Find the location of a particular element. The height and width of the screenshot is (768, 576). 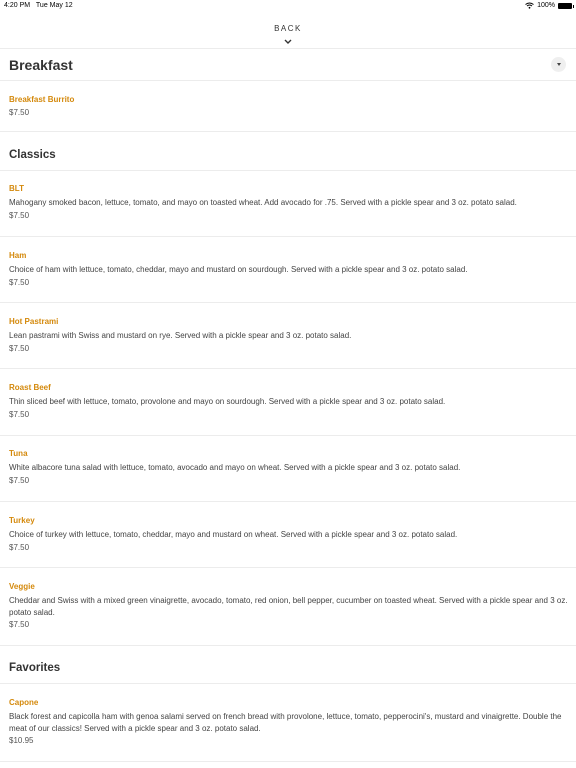

battery-percent: 100% is located at coordinates (546, 5).